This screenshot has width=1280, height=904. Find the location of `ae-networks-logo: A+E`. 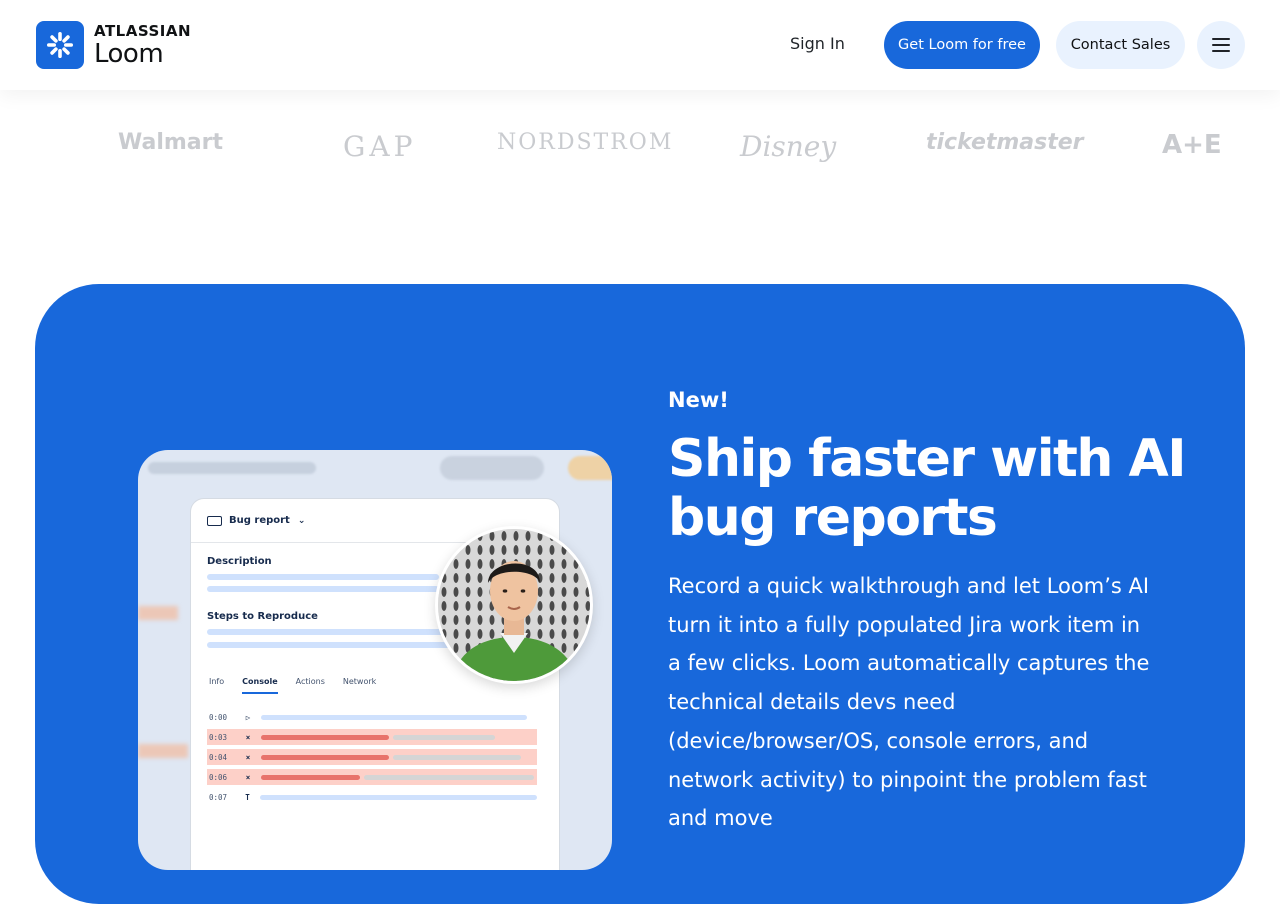

ae-networks-logo: A+E is located at coordinates (1192, 145).